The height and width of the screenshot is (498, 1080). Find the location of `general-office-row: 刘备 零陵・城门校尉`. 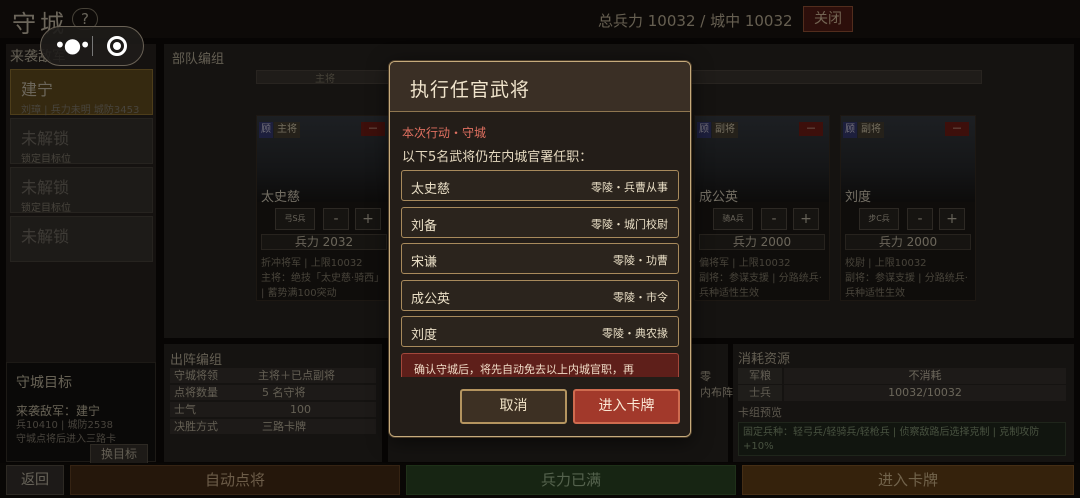

general-office-row: 刘备 零陵・城门校尉 is located at coordinates (540, 222).